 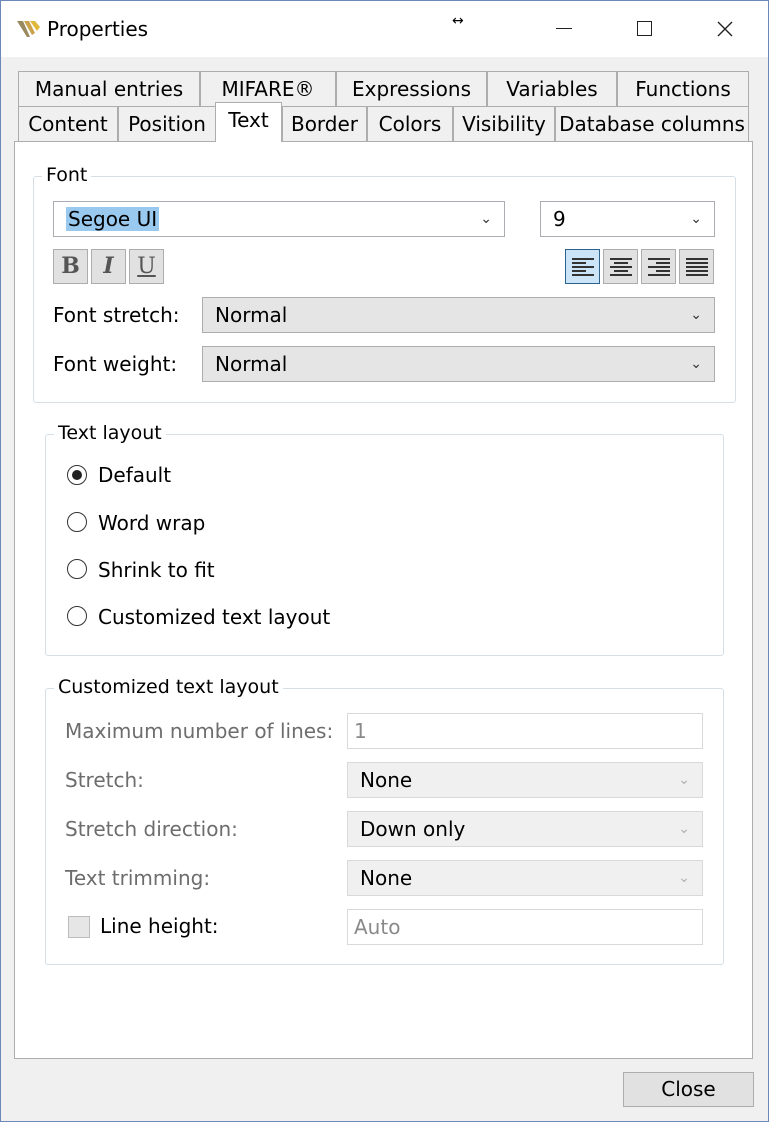 I want to click on stretch-direction-value: Down only, so click(x=413, y=829).